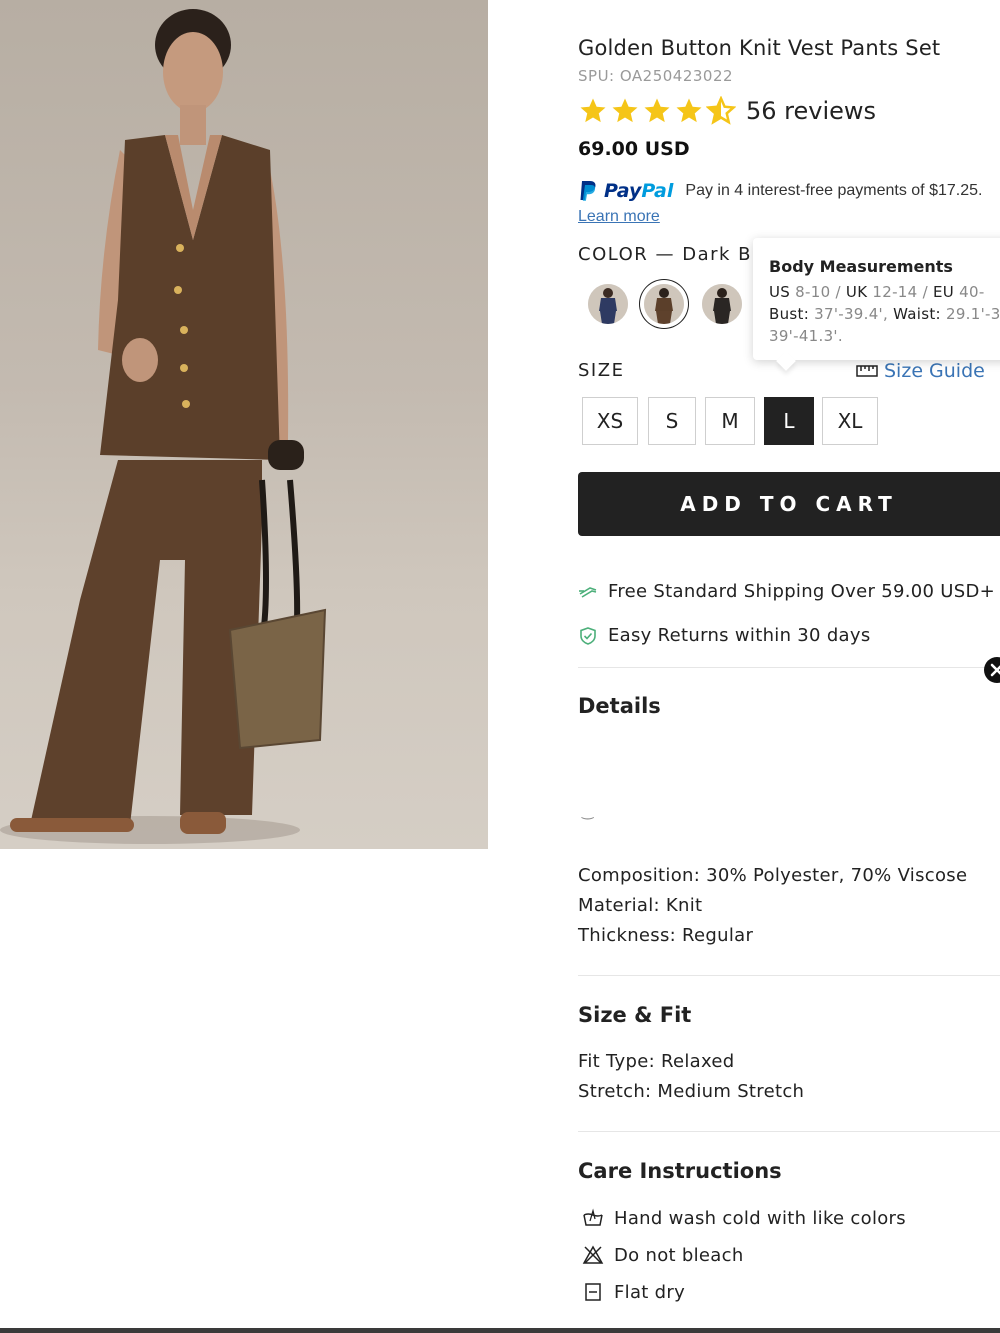  Describe the element at coordinates (593, 1217) in the screenshot. I see `hand-wash-icon` at that location.